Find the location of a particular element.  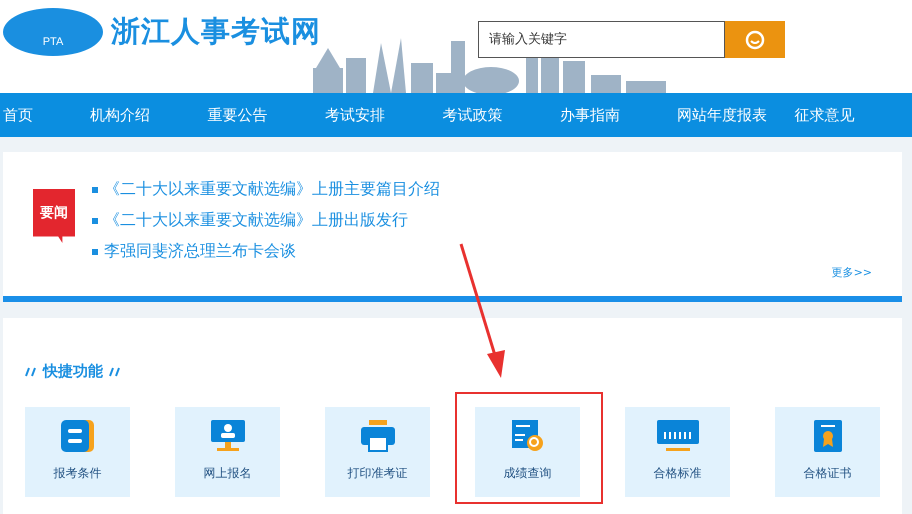

nav-link: 征求意见 is located at coordinates (853, 115).